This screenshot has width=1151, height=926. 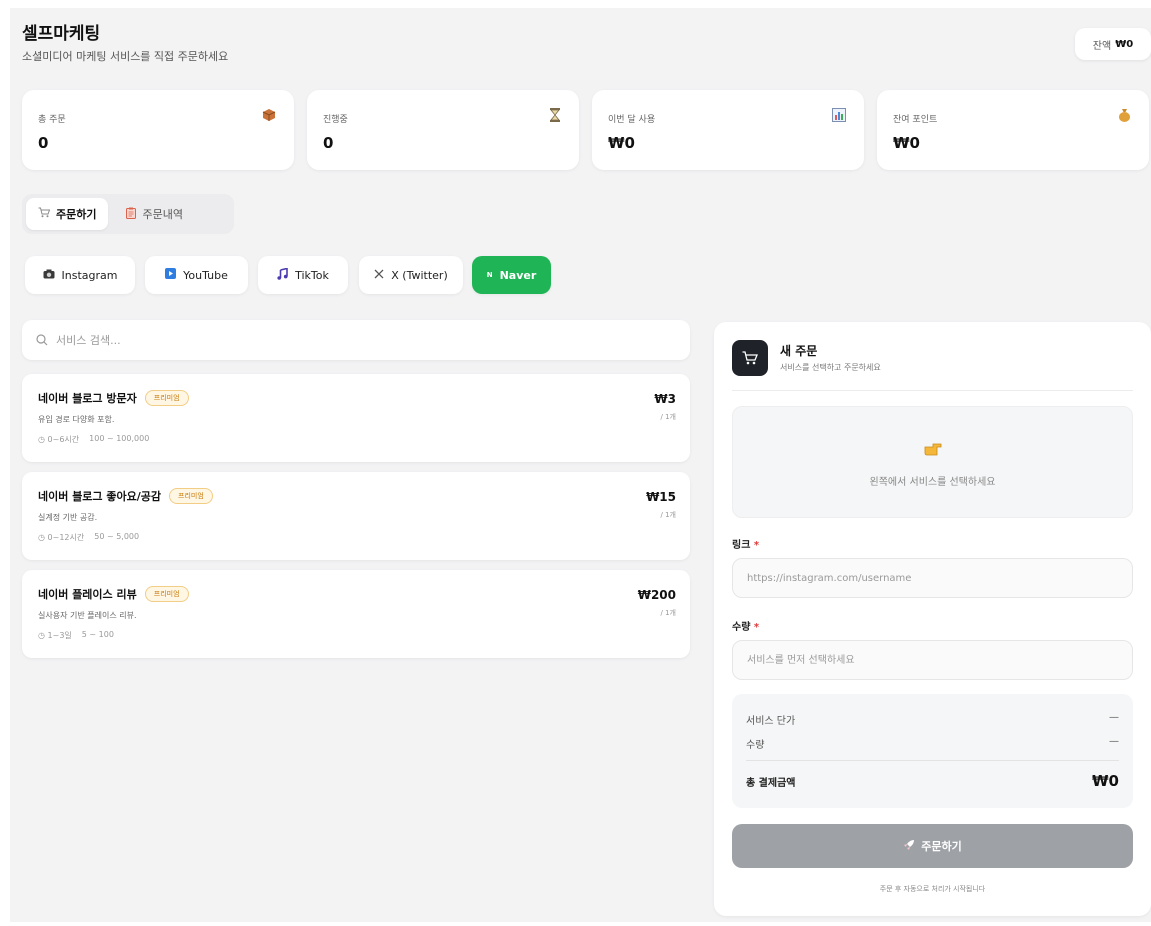 I want to click on search-icon, so click(x=42, y=340).